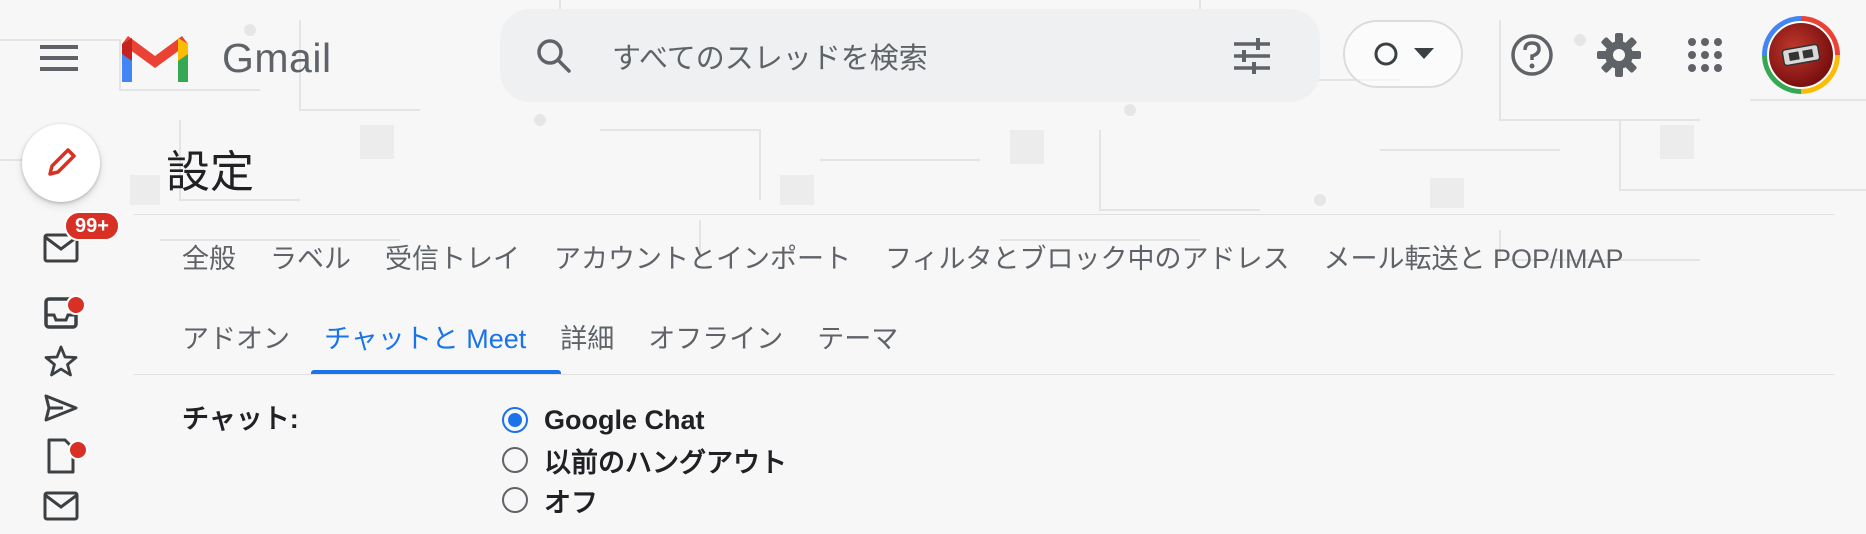 This screenshot has width=1866, height=534. I want to click on chat-setting-label: チャット:, so click(240, 419).